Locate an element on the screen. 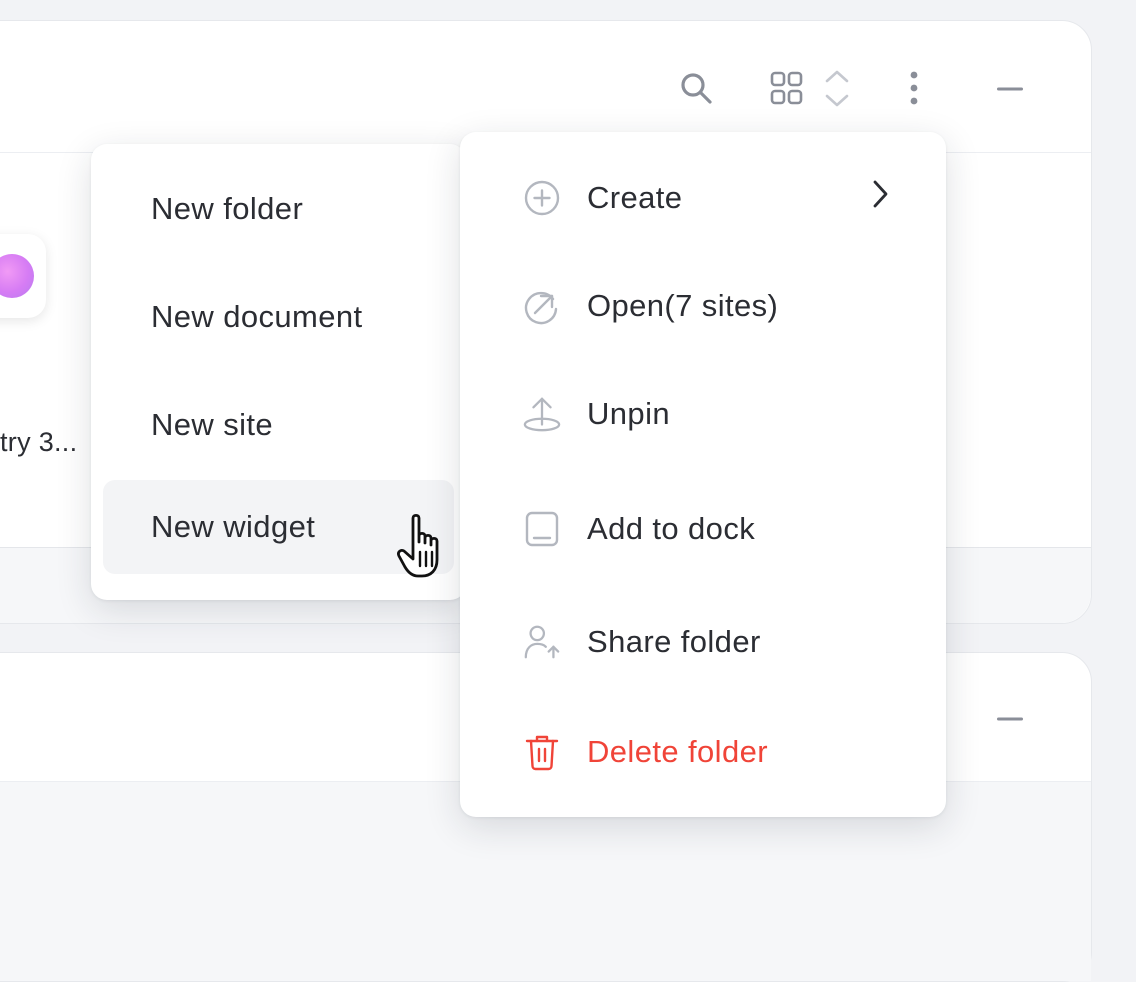 This screenshot has width=1136, height=982. menu-item-label: Add to dock is located at coordinates (671, 528).